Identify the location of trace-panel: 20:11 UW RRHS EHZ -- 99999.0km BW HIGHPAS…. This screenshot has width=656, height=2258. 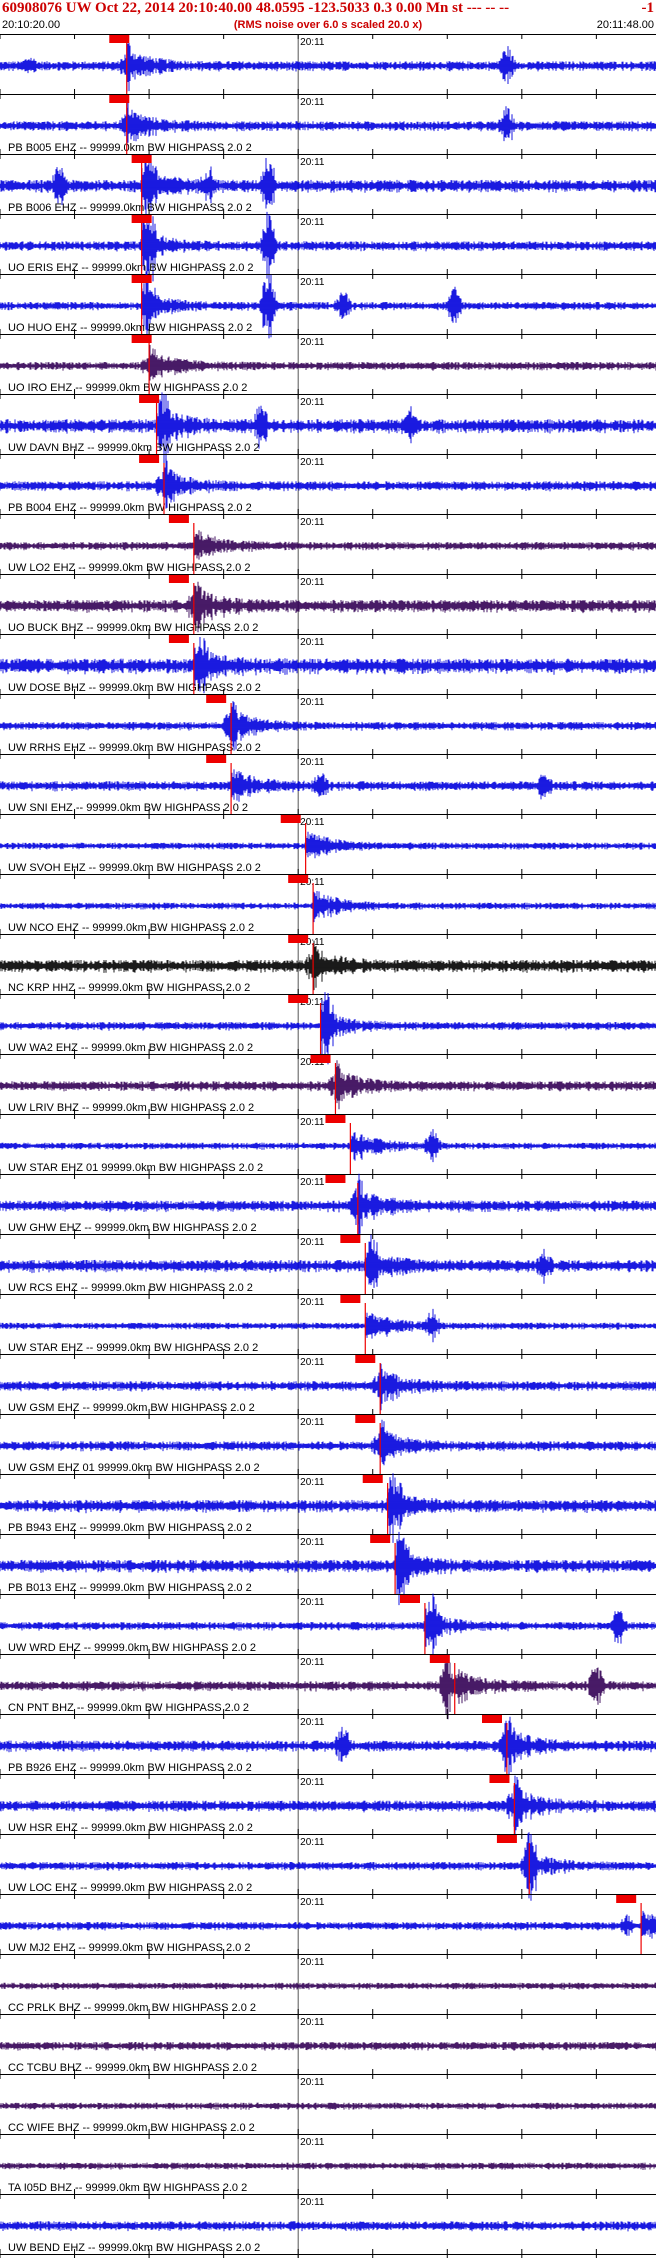
(328, 724).